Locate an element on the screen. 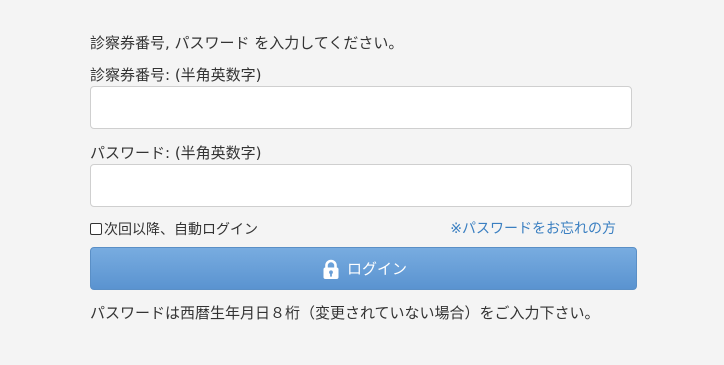 Image resolution: width=724 pixels, height=365 pixels. card-number-input is located at coordinates (361, 107).